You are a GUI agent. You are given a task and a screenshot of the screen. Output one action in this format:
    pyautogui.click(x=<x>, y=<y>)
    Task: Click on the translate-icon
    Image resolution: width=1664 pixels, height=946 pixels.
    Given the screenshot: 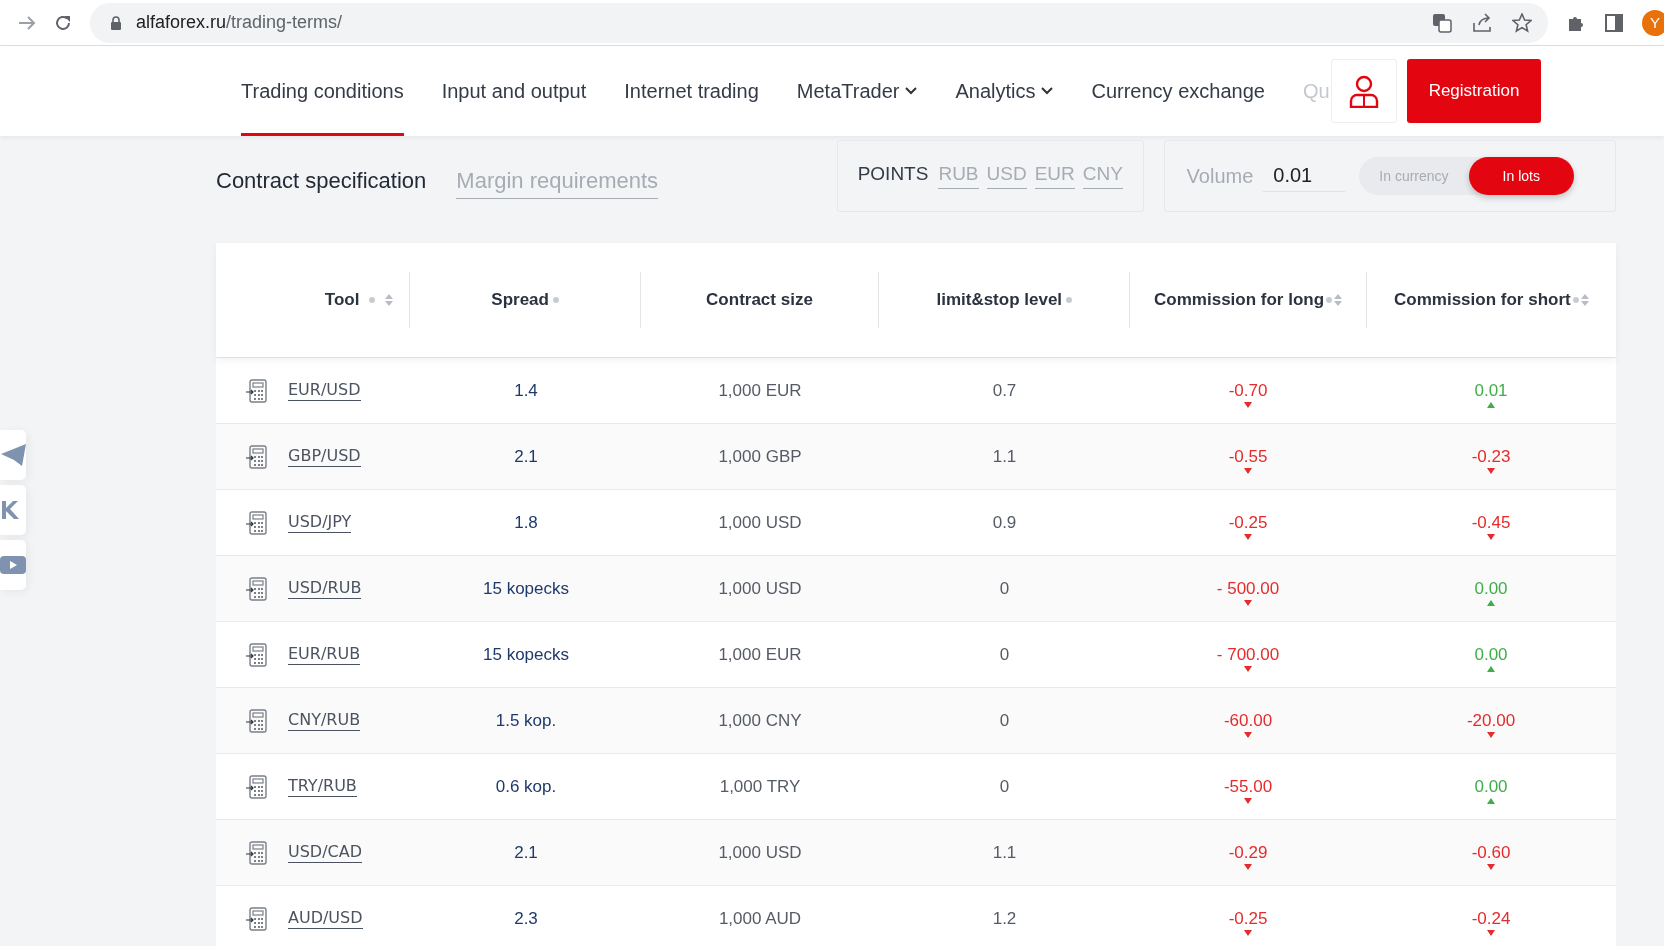 What is the action you would take?
    pyautogui.click(x=1442, y=22)
    